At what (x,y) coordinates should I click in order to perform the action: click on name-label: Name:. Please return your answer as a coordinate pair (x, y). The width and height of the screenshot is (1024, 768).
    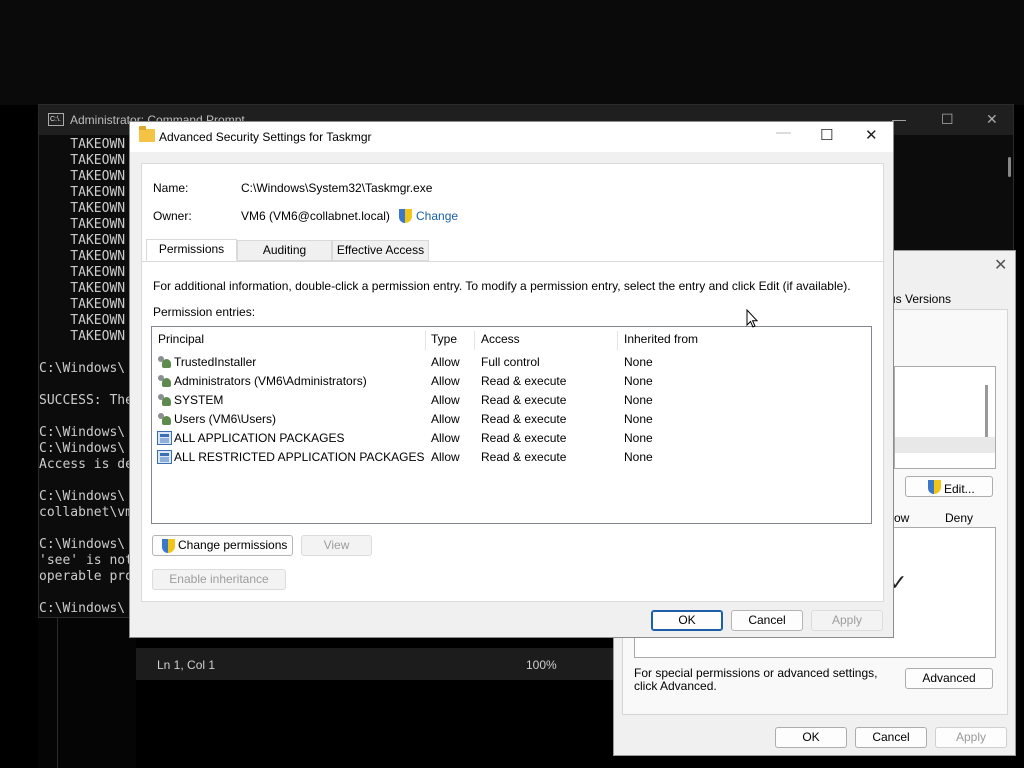
    Looking at the image, I should click on (171, 188).